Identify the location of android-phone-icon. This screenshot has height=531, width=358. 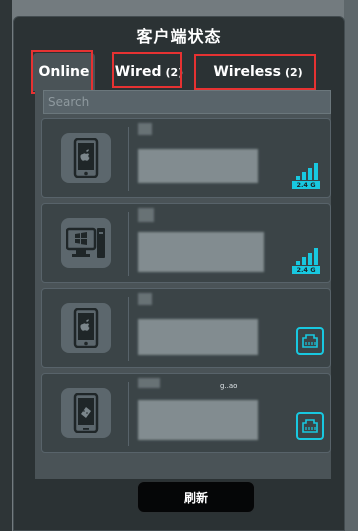
(86, 413).